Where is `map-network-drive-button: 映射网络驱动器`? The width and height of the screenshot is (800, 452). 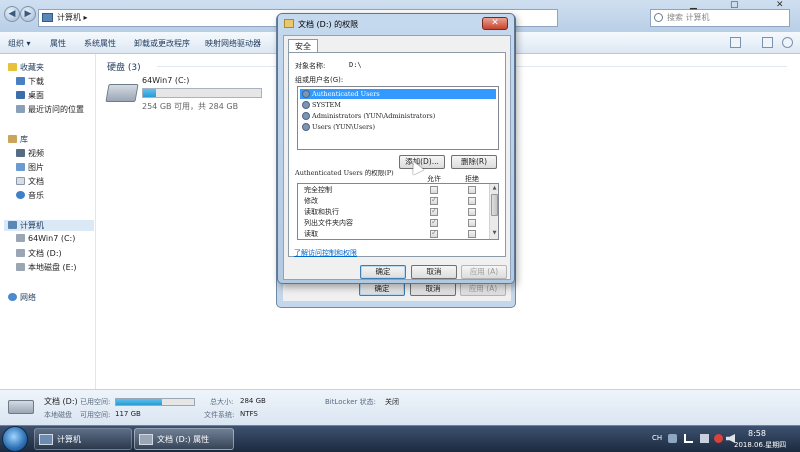 map-network-drive-button: 映射网络驱动器 is located at coordinates (233, 43).